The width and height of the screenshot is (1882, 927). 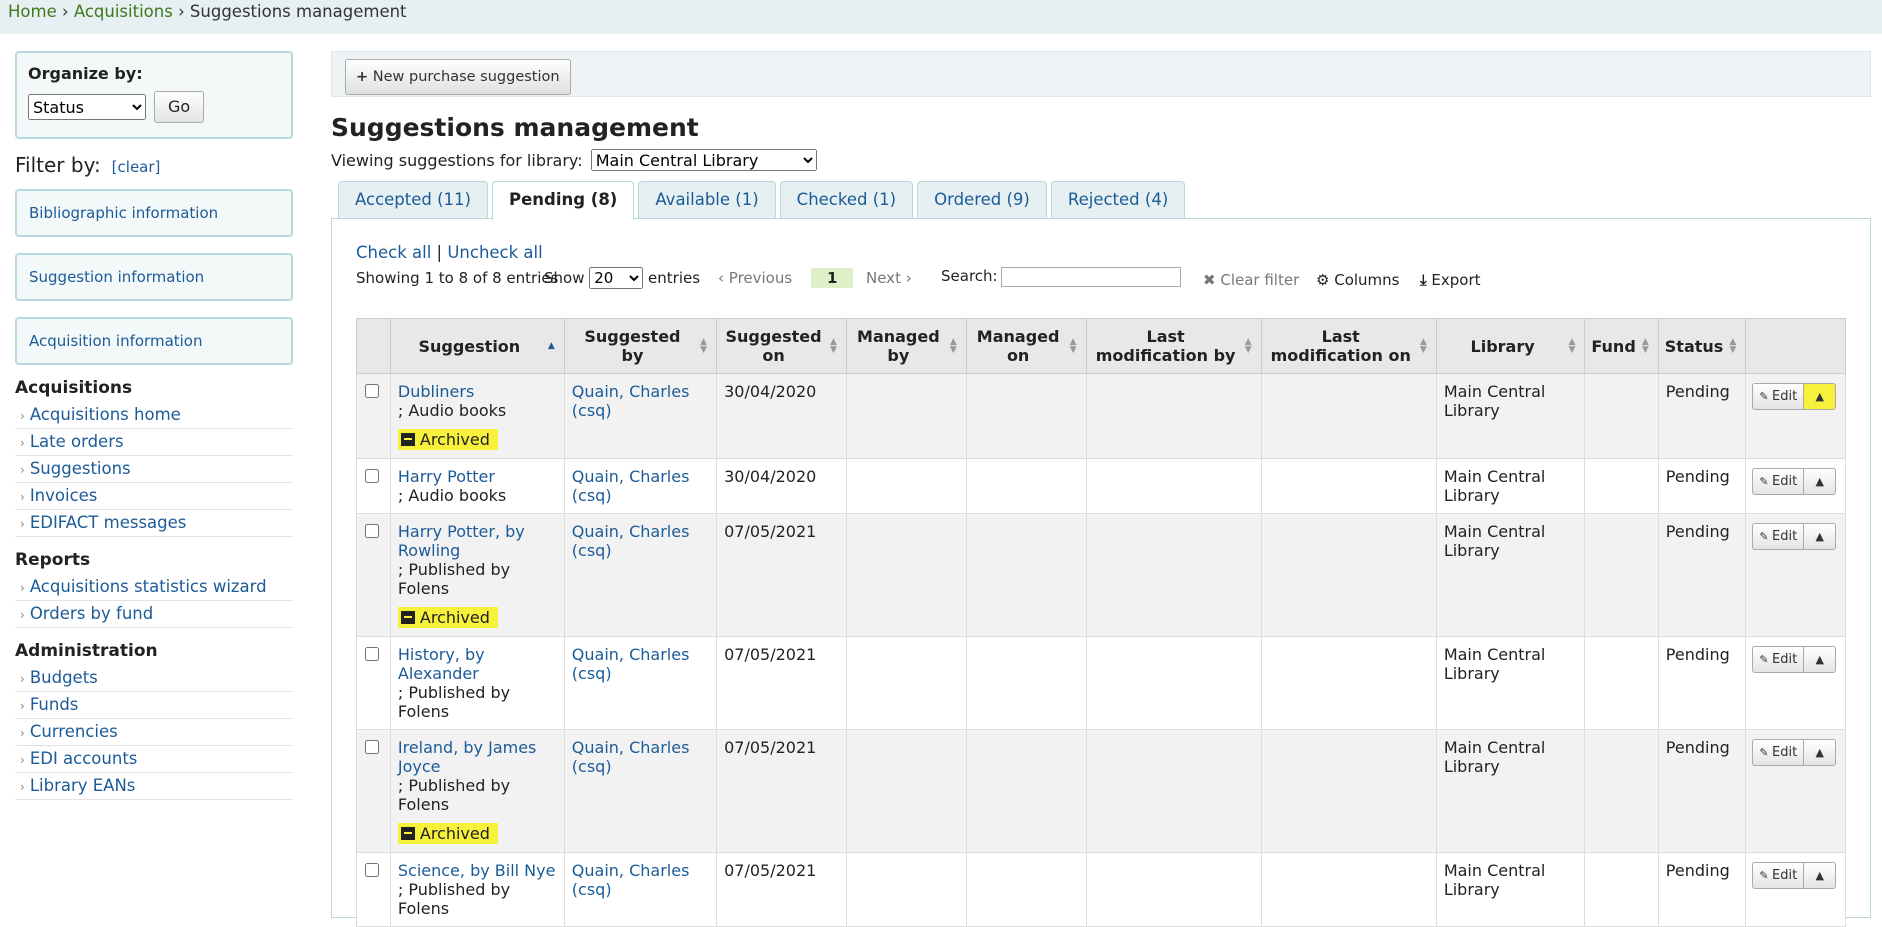 What do you see at coordinates (1173, 346) in the screenshot?
I see `column-header-last-modification-by: Last modification by ▲ ▼` at bounding box center [1173, 346].